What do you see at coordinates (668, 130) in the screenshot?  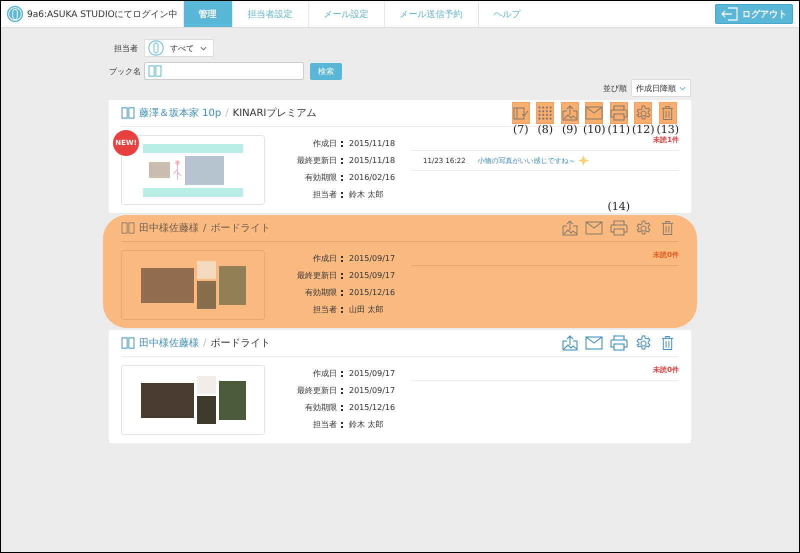 I see `callout-number: (13)` at bounding box center [668, 130].